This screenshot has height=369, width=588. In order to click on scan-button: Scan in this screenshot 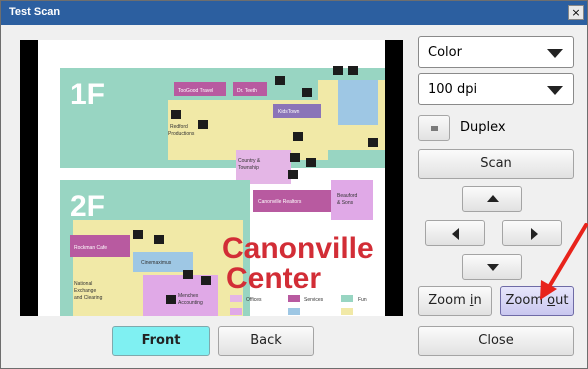, I will do `click(496, 164)`.